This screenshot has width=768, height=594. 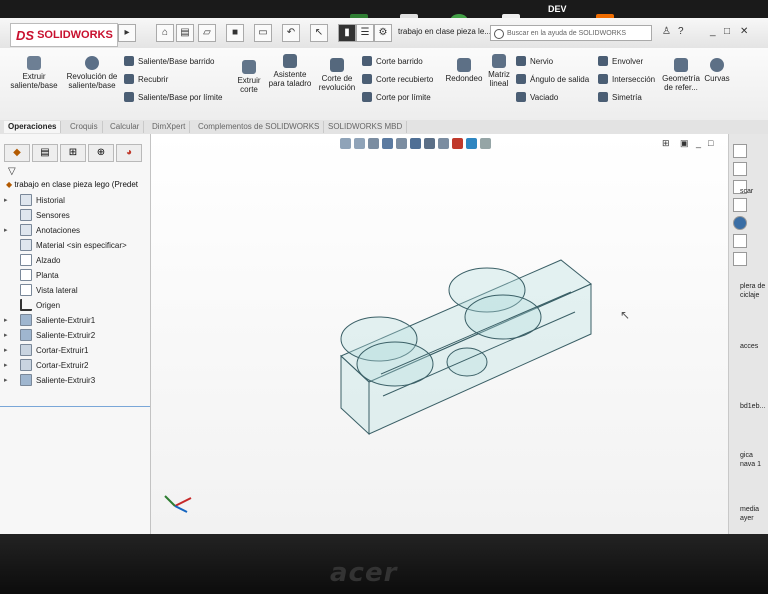 I want to click on view-orientation-icon, so click(x=415, y=143).